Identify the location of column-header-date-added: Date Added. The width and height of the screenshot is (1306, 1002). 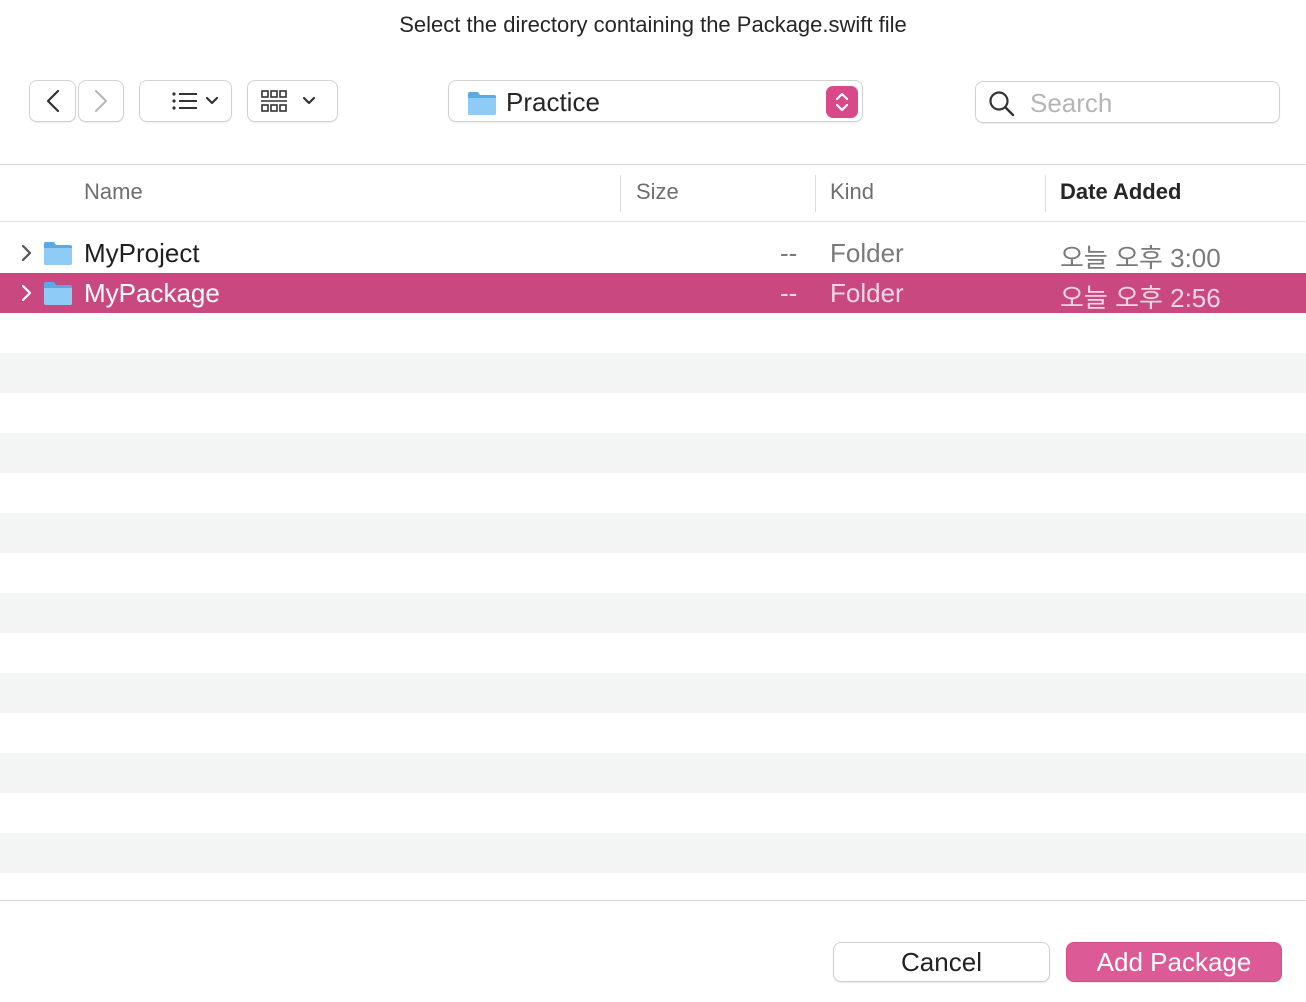
(1120, 192).